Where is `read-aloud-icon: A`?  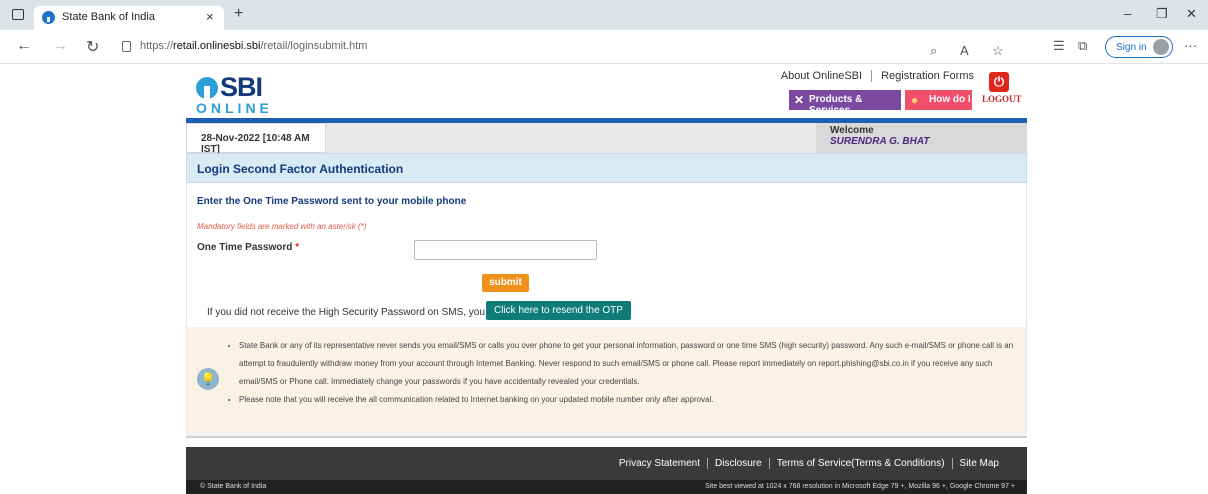 read-aloud-icon: A is located at coordinates (964, 50).